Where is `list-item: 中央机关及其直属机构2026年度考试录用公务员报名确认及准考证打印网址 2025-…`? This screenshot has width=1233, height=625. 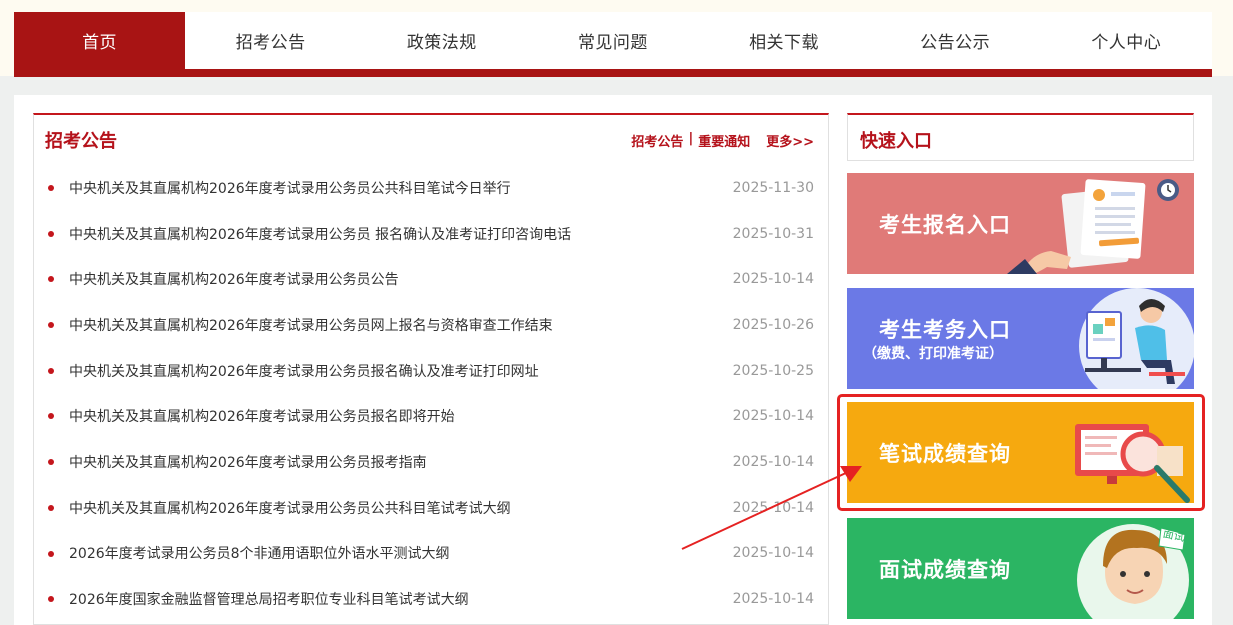
list-item: 中央机关及其直属机构2026年度考试录用公务员报名确认及准考证打印网址 2025-… is located at coordinates (431, 371).